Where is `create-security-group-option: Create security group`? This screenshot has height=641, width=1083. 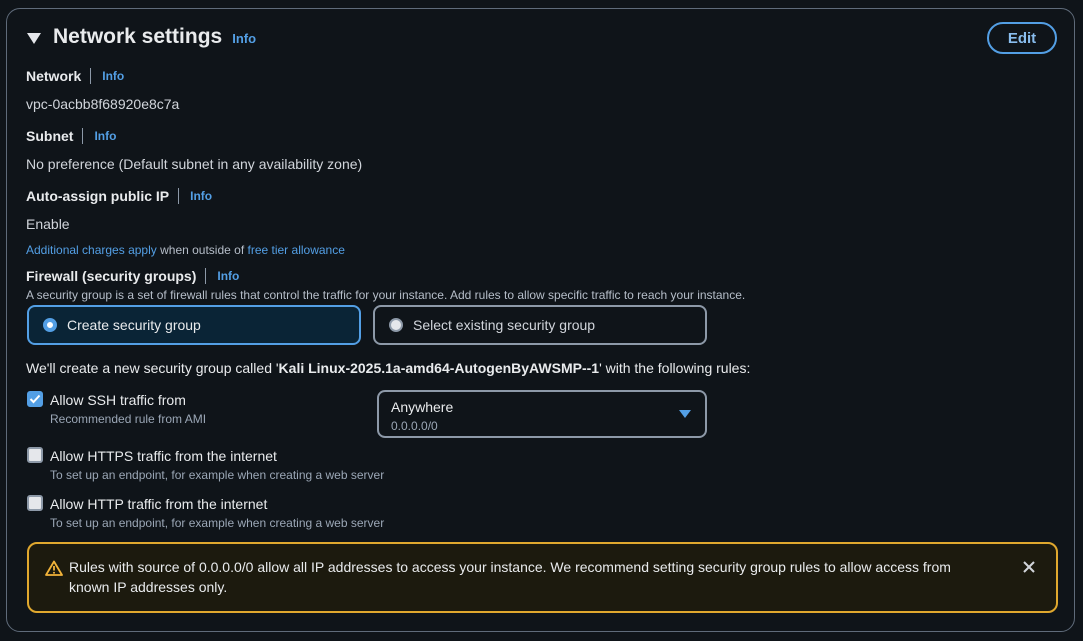 create-security-group-option: Create security group is located at coordinates (194, 325).